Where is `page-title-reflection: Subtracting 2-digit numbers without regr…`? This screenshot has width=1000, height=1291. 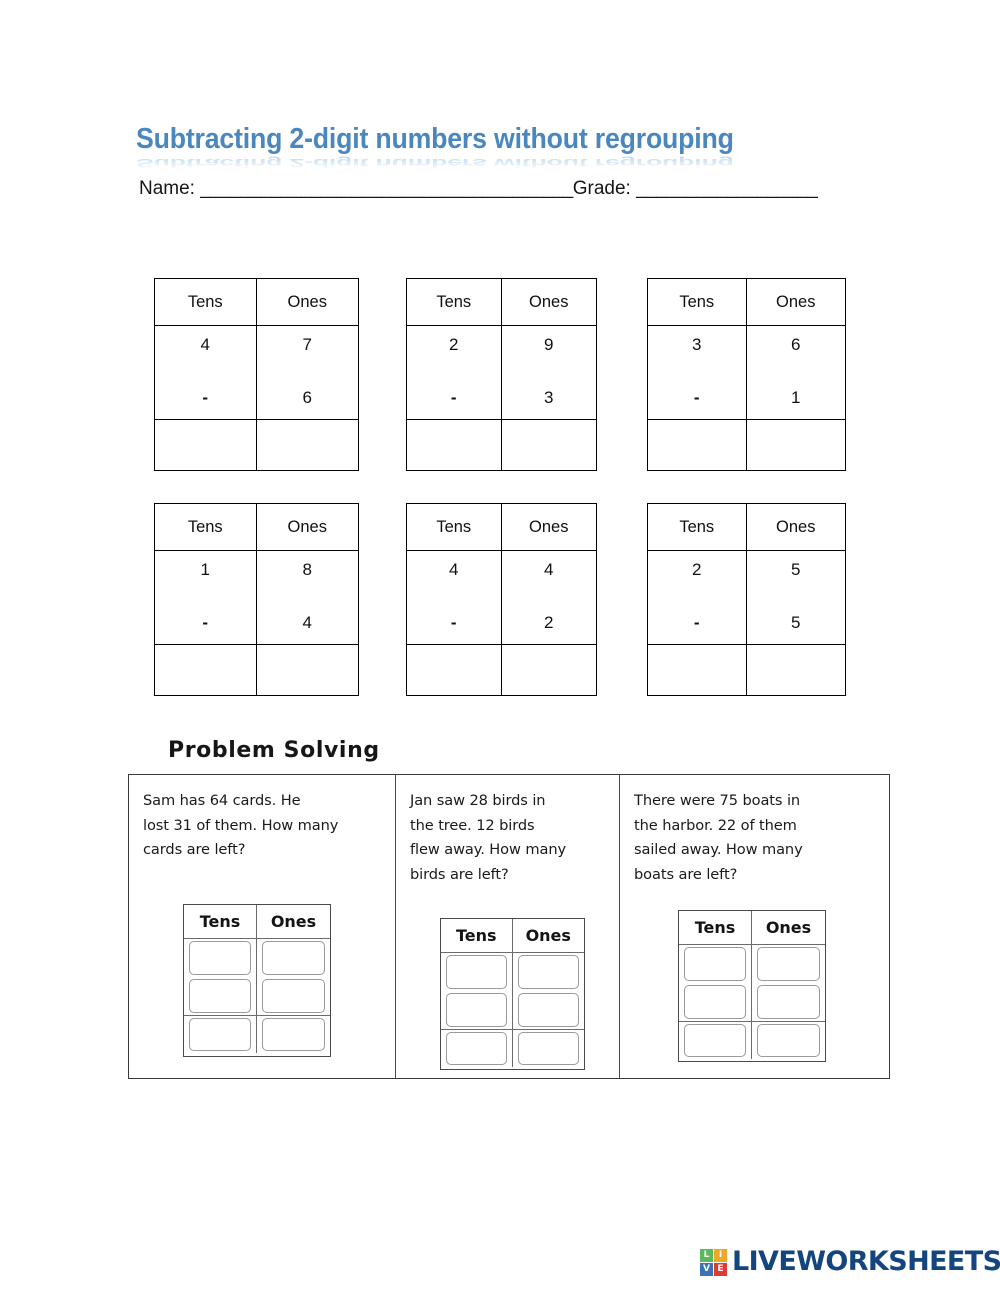 page-title-reflection: Subtracting 2-digit numbers without regr… is located at coordinates (435, 163).